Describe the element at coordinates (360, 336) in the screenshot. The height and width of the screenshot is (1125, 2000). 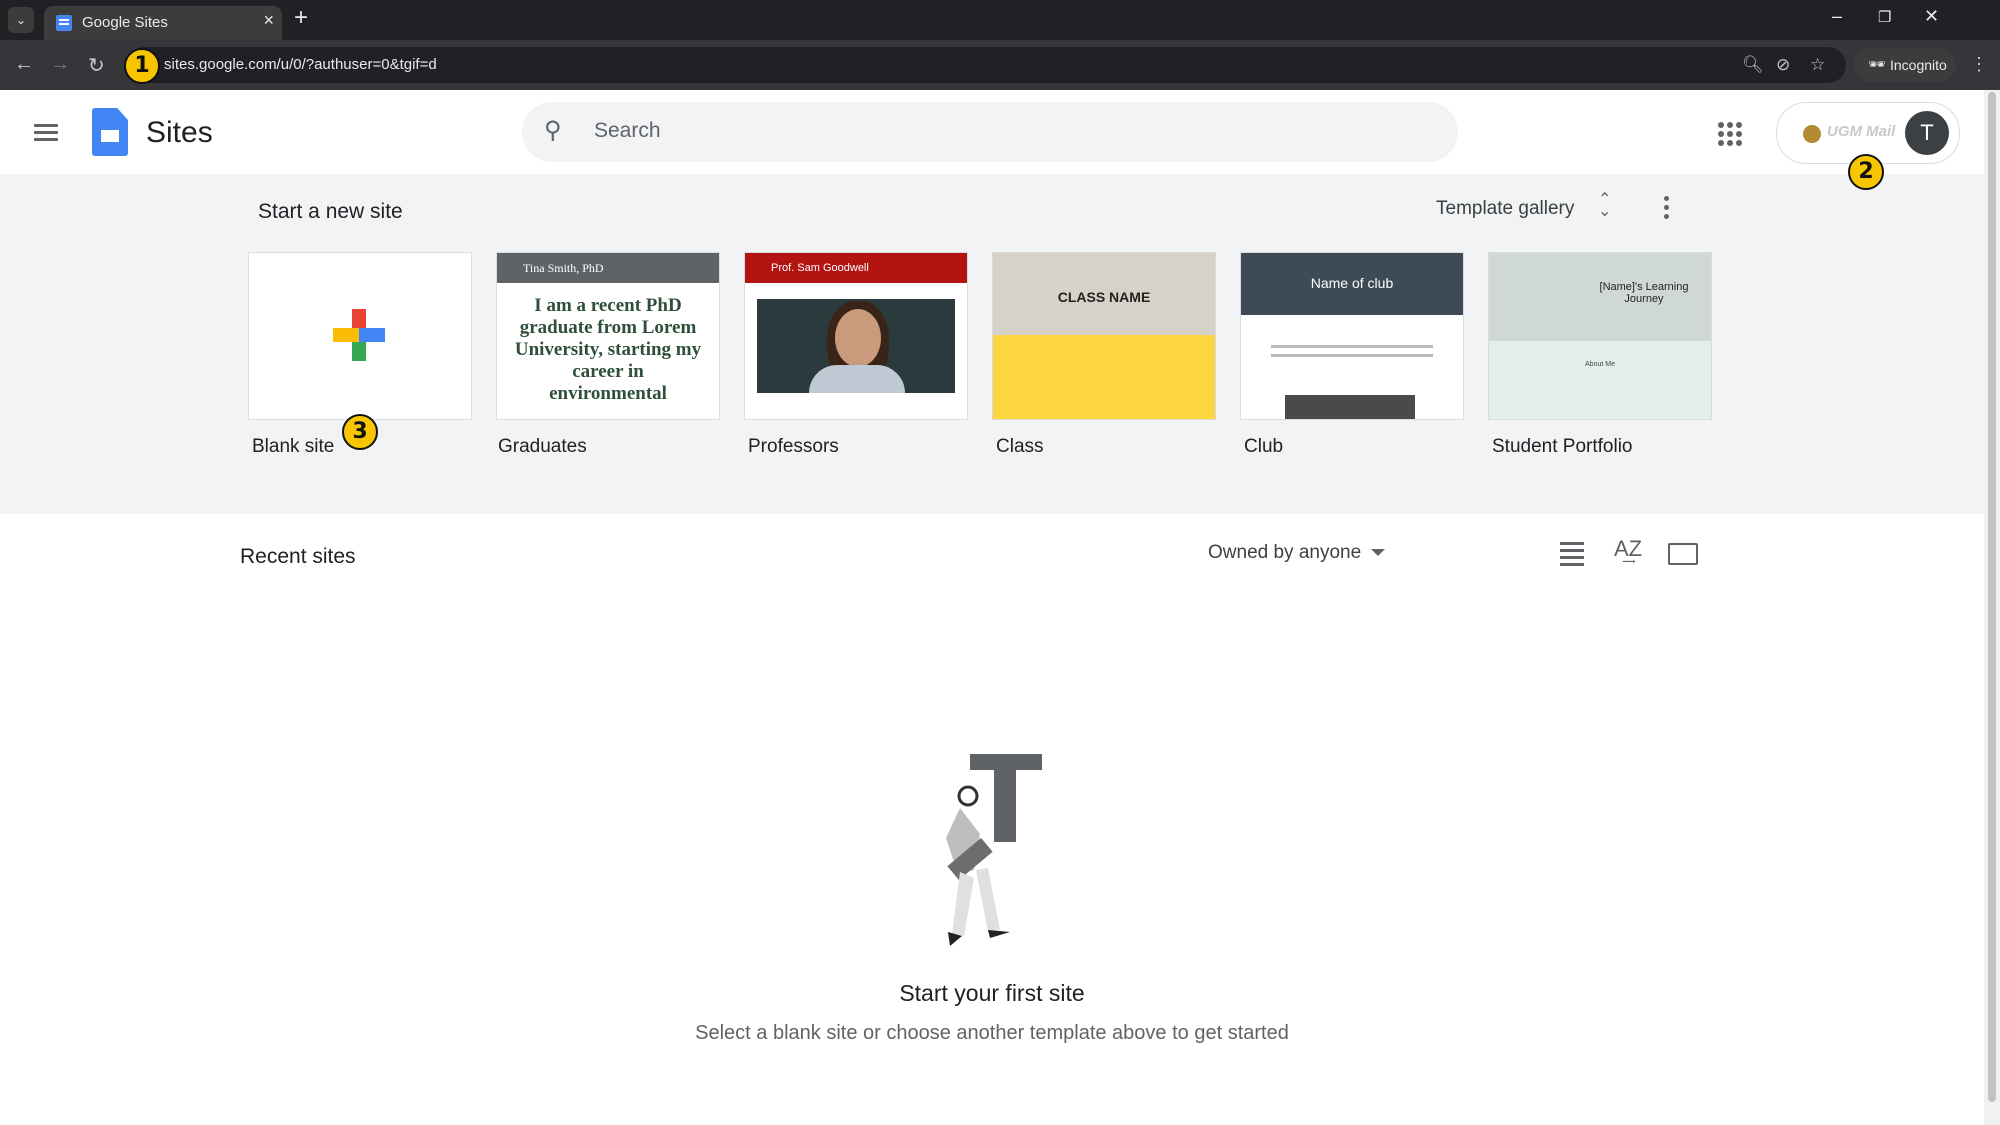
I see `template-card-blank` at that location.